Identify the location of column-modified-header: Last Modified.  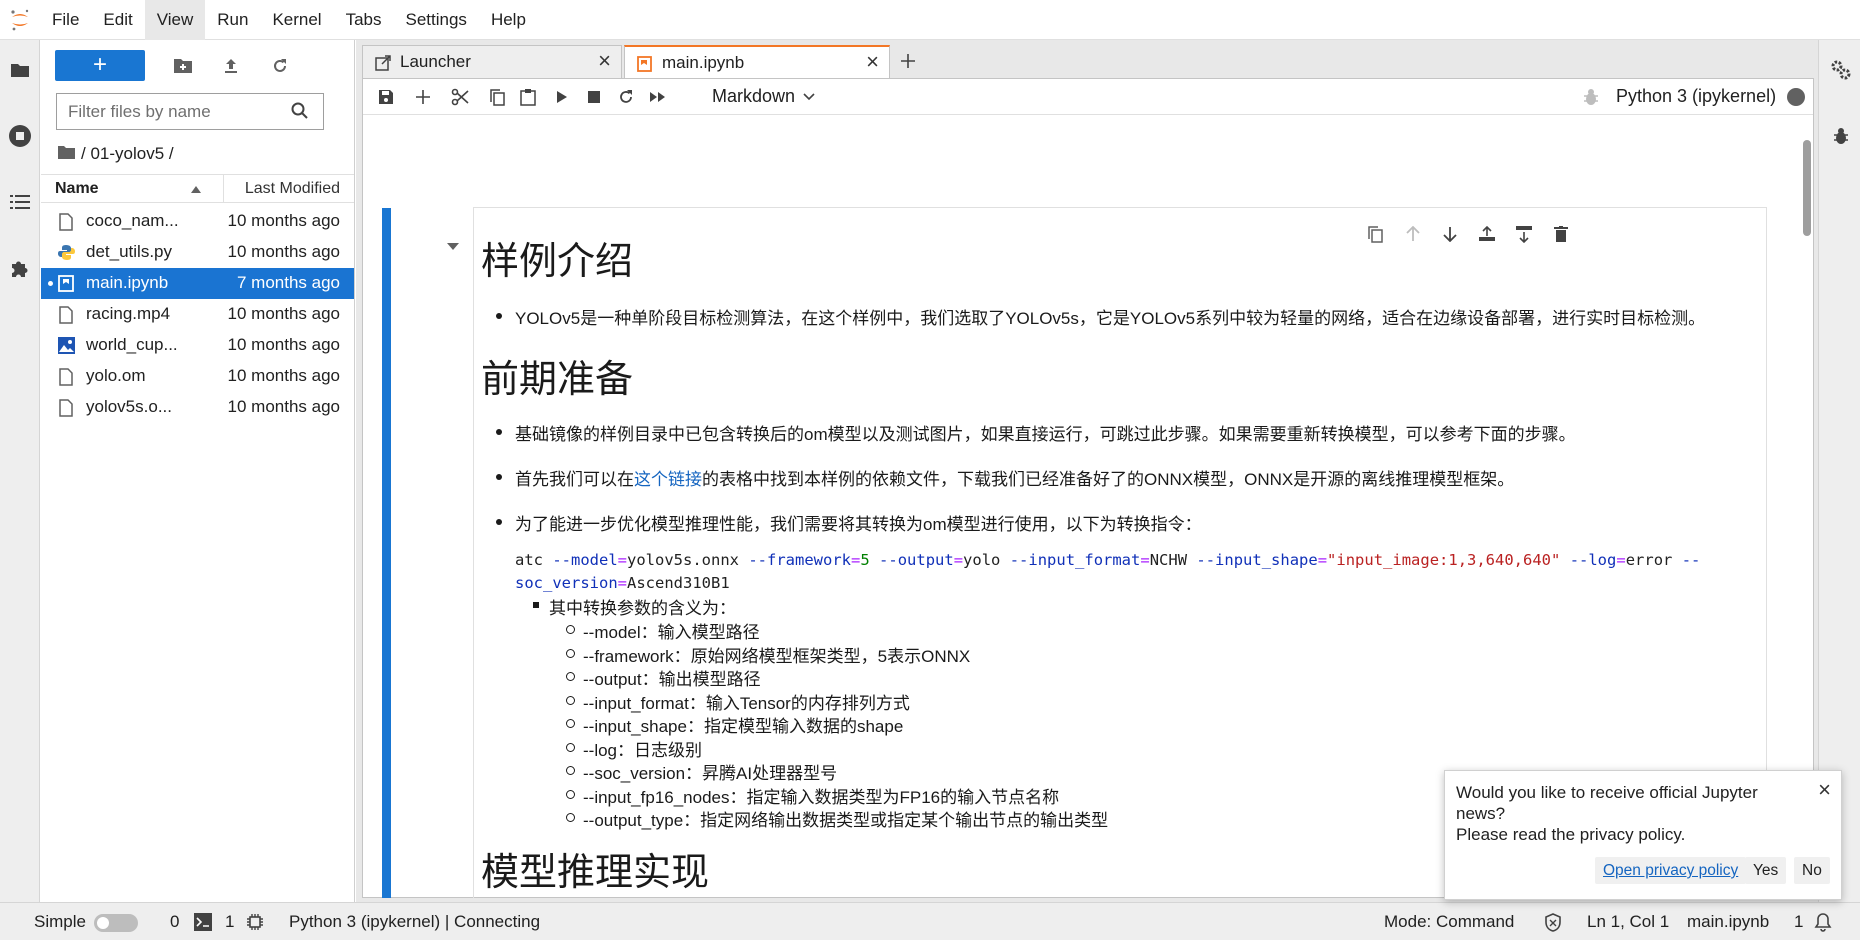
(292, 189).